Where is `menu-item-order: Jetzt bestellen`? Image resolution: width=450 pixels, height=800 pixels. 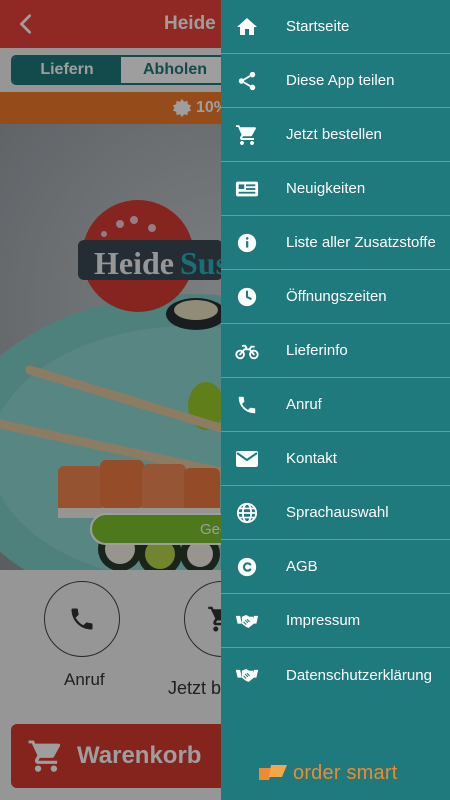
menu-item-order: Jetzt bestellen is located at coordinates (335, 135).